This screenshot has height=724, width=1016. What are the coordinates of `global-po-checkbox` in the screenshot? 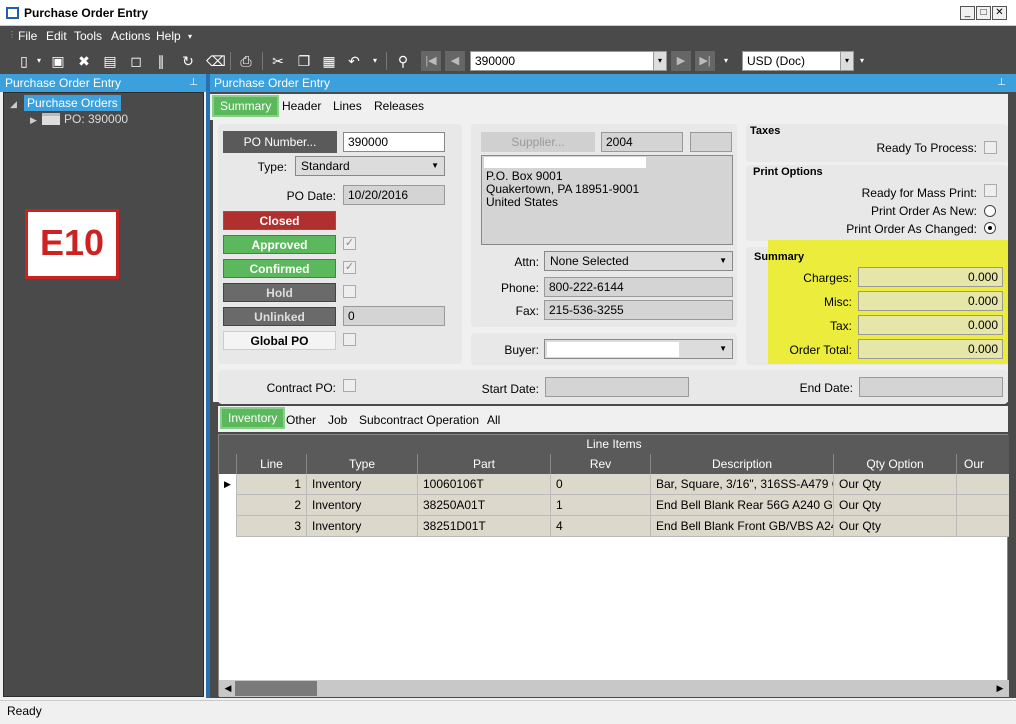 It's located at (349, 339).